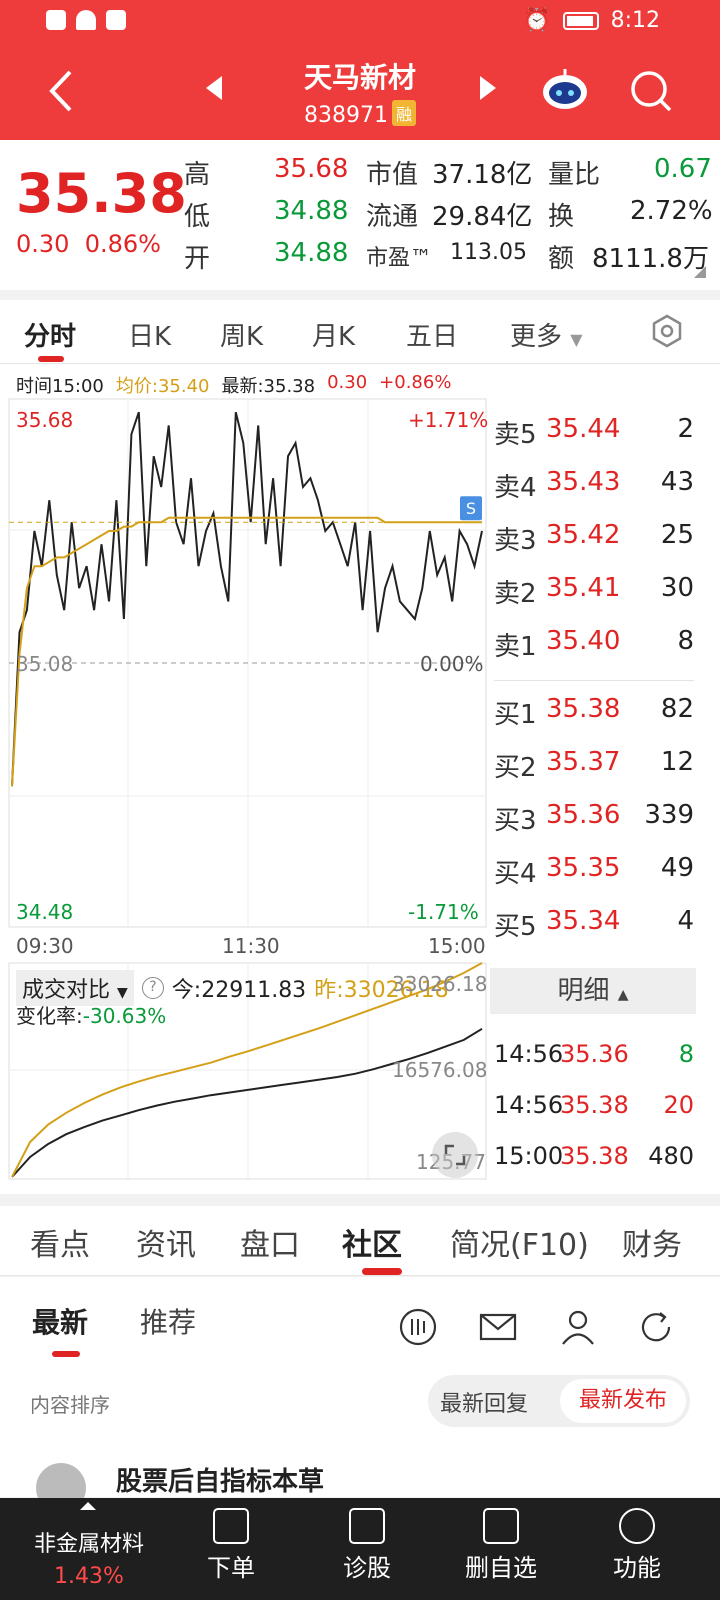  What do you see at coordinates (667, 331) in the screenshot?
I see `chart-settings-button` at bounding box center [667, 331].